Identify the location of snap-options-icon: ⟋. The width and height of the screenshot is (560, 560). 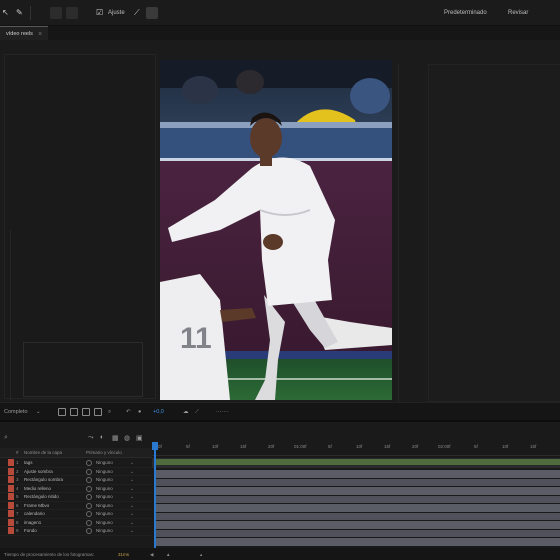
(137, 13).